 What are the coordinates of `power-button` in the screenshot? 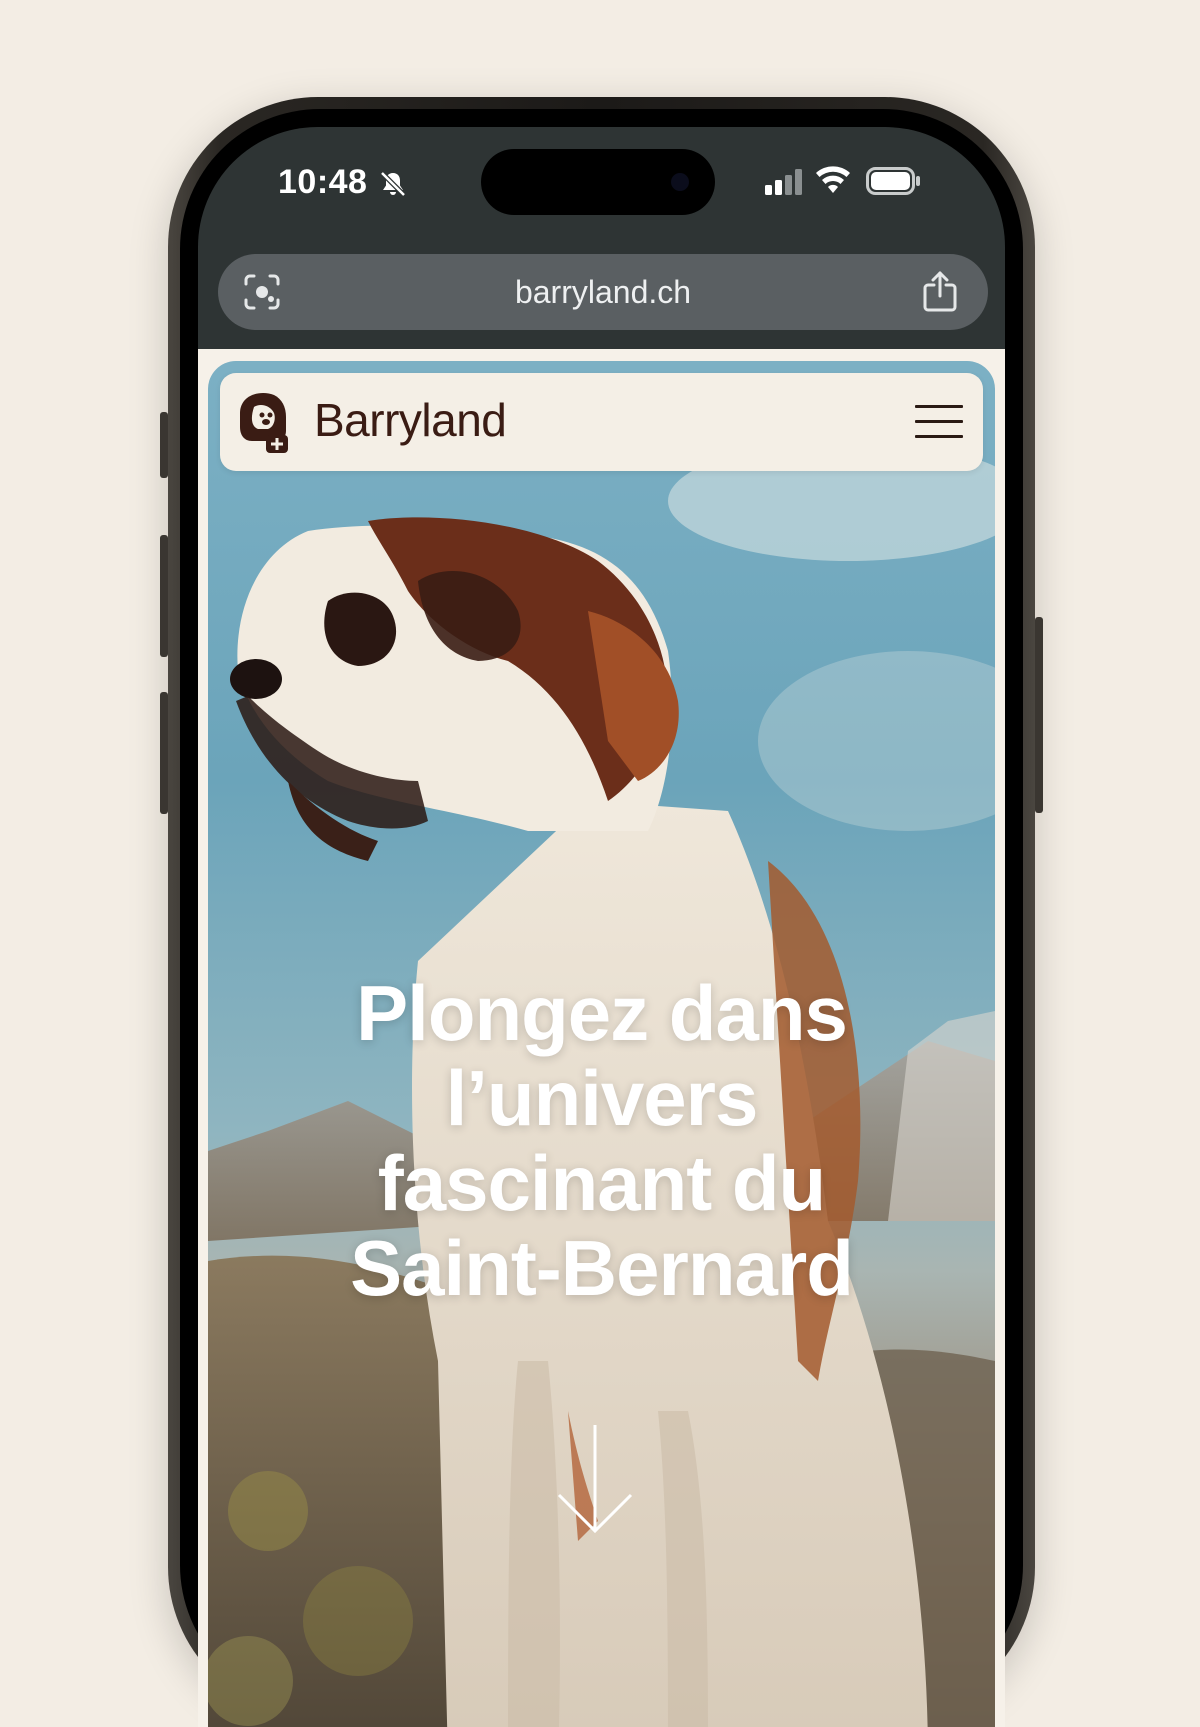 It's located at (1039, 715).